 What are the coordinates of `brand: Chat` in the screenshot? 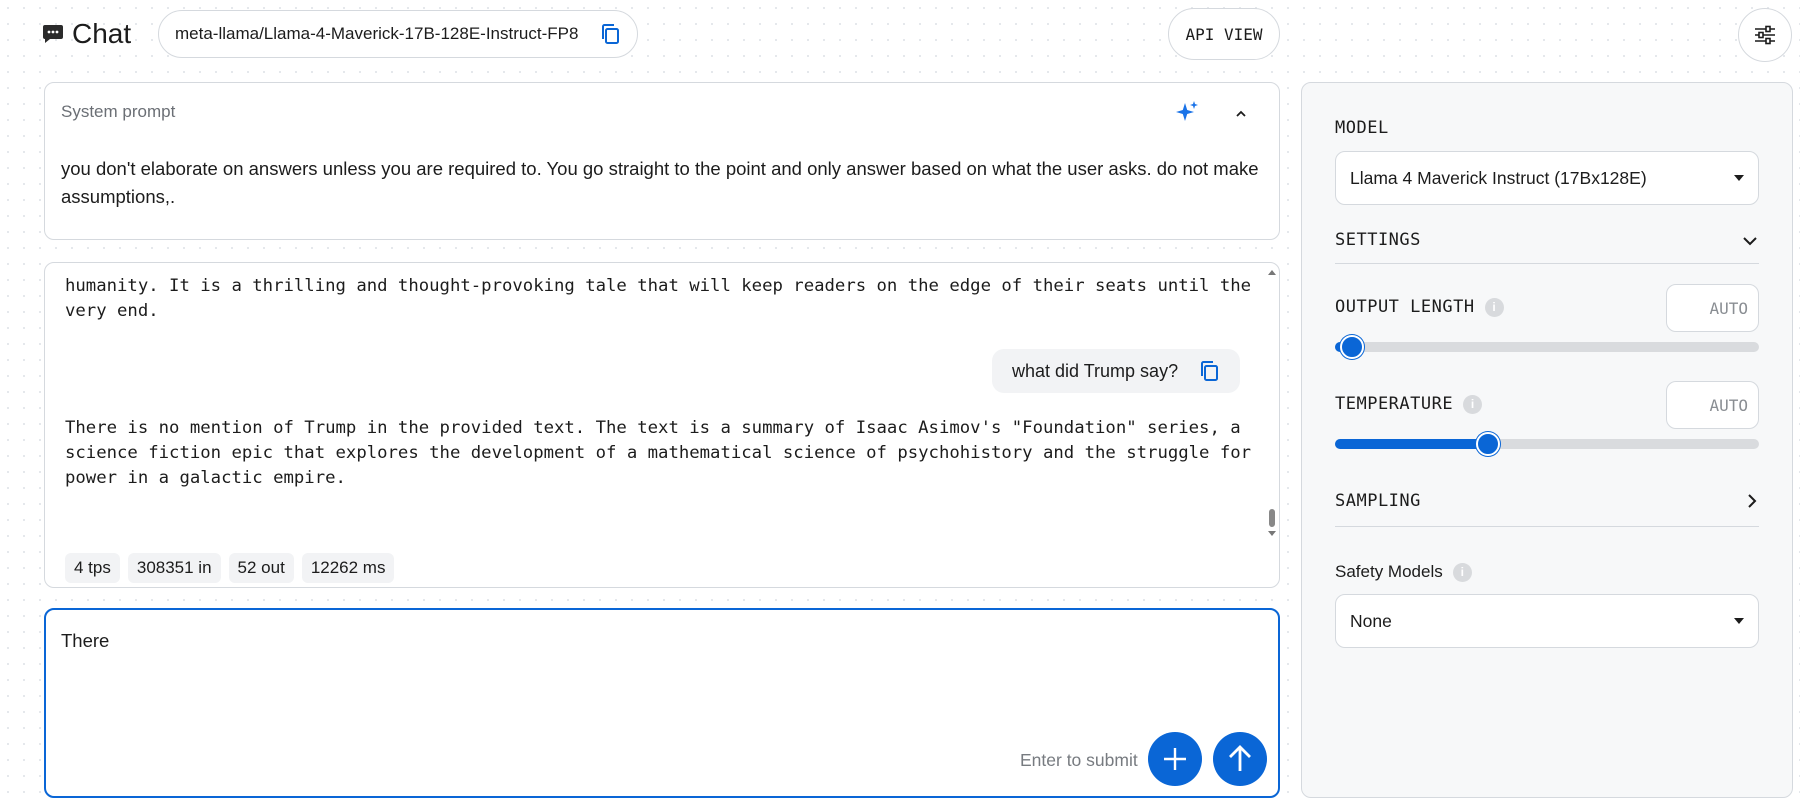 It's located at (86, 34).